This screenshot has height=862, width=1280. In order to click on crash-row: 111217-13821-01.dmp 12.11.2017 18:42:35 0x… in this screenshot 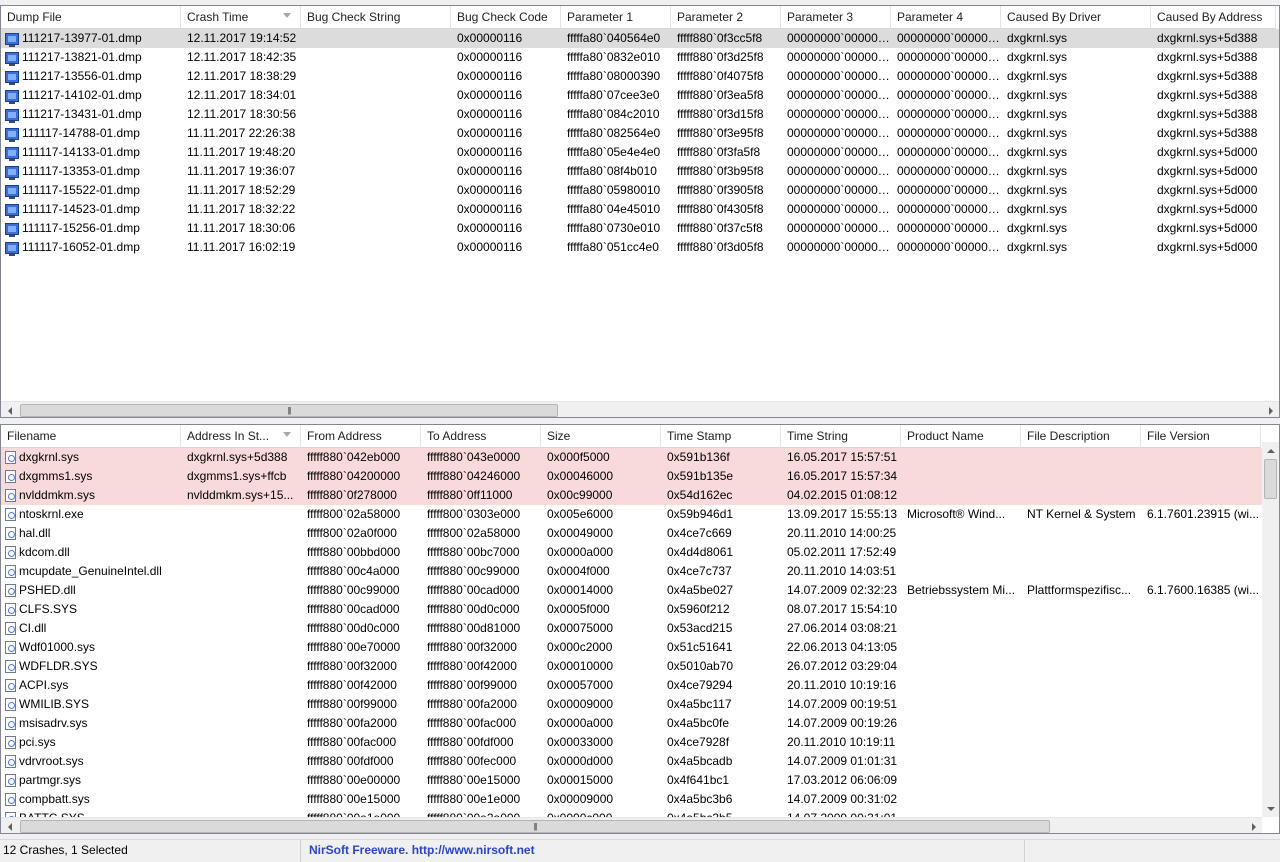, I will do `click(640, 57)`.